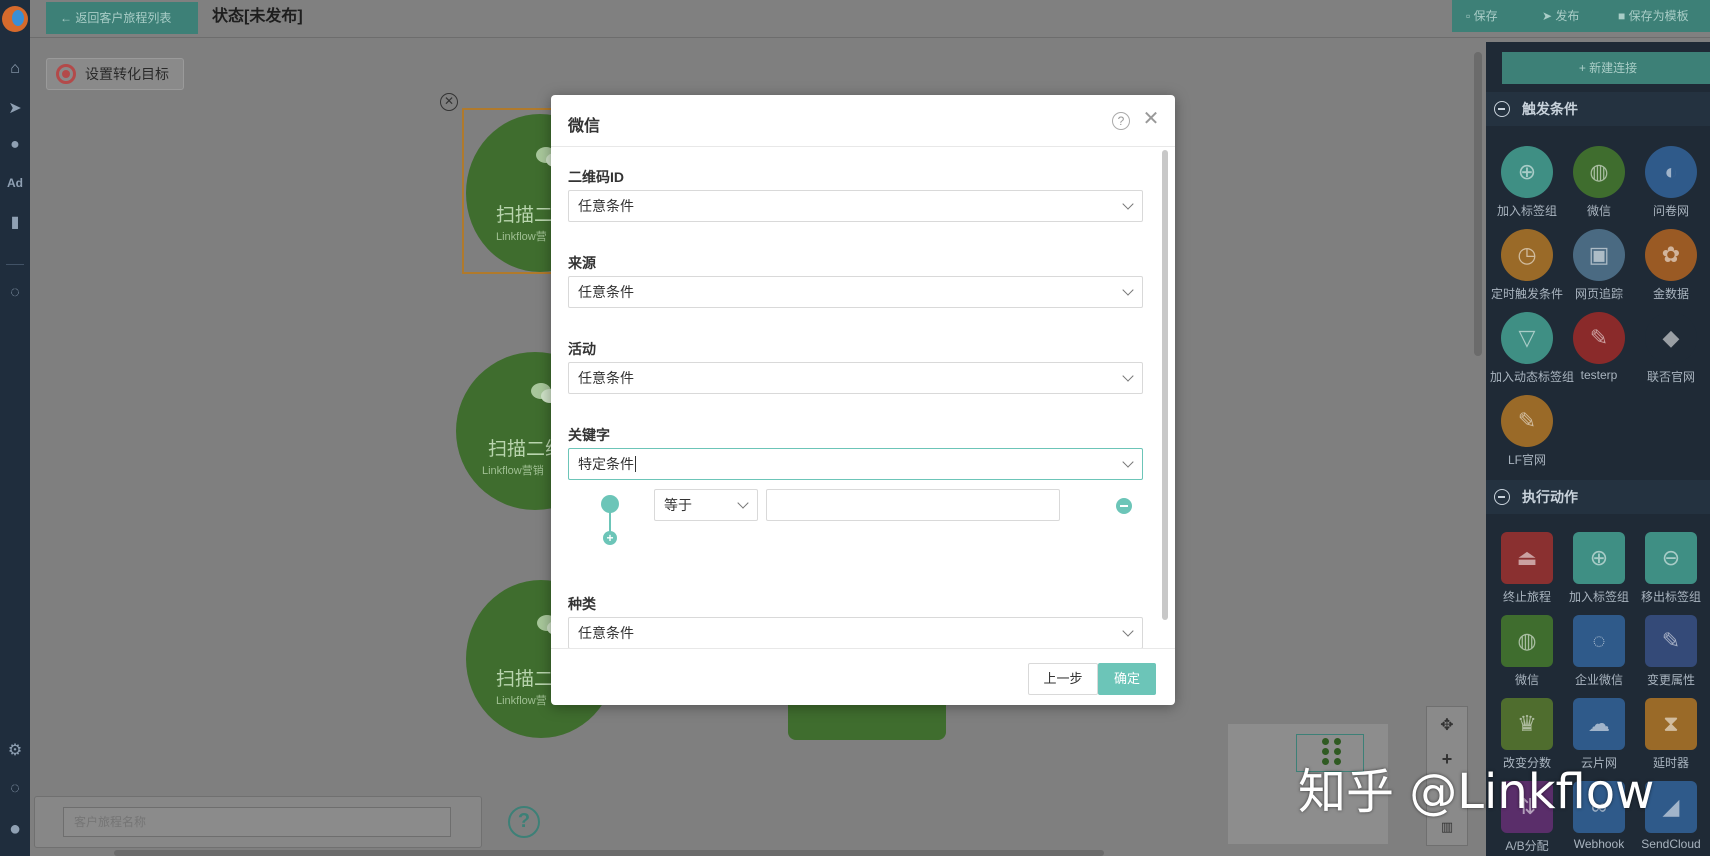 The width and height of the screenshot is (1710, 856). I want to click on chat-icon: ◌, so click(15, 293).